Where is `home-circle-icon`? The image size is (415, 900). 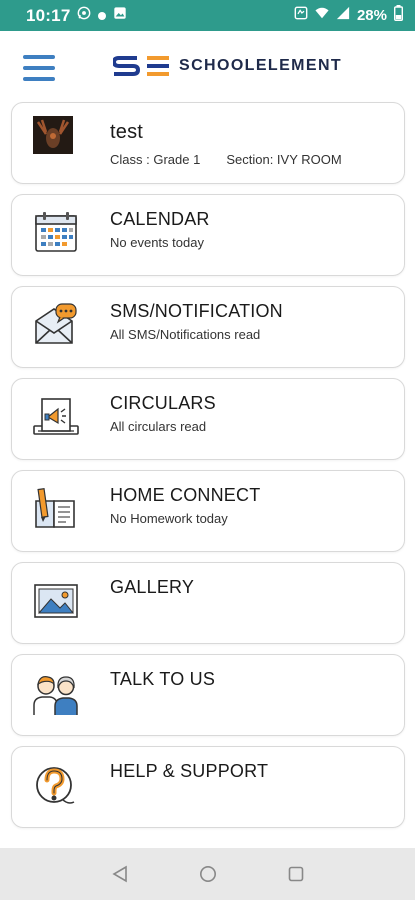
home-circle-icon is located at coordinates (207, 874).